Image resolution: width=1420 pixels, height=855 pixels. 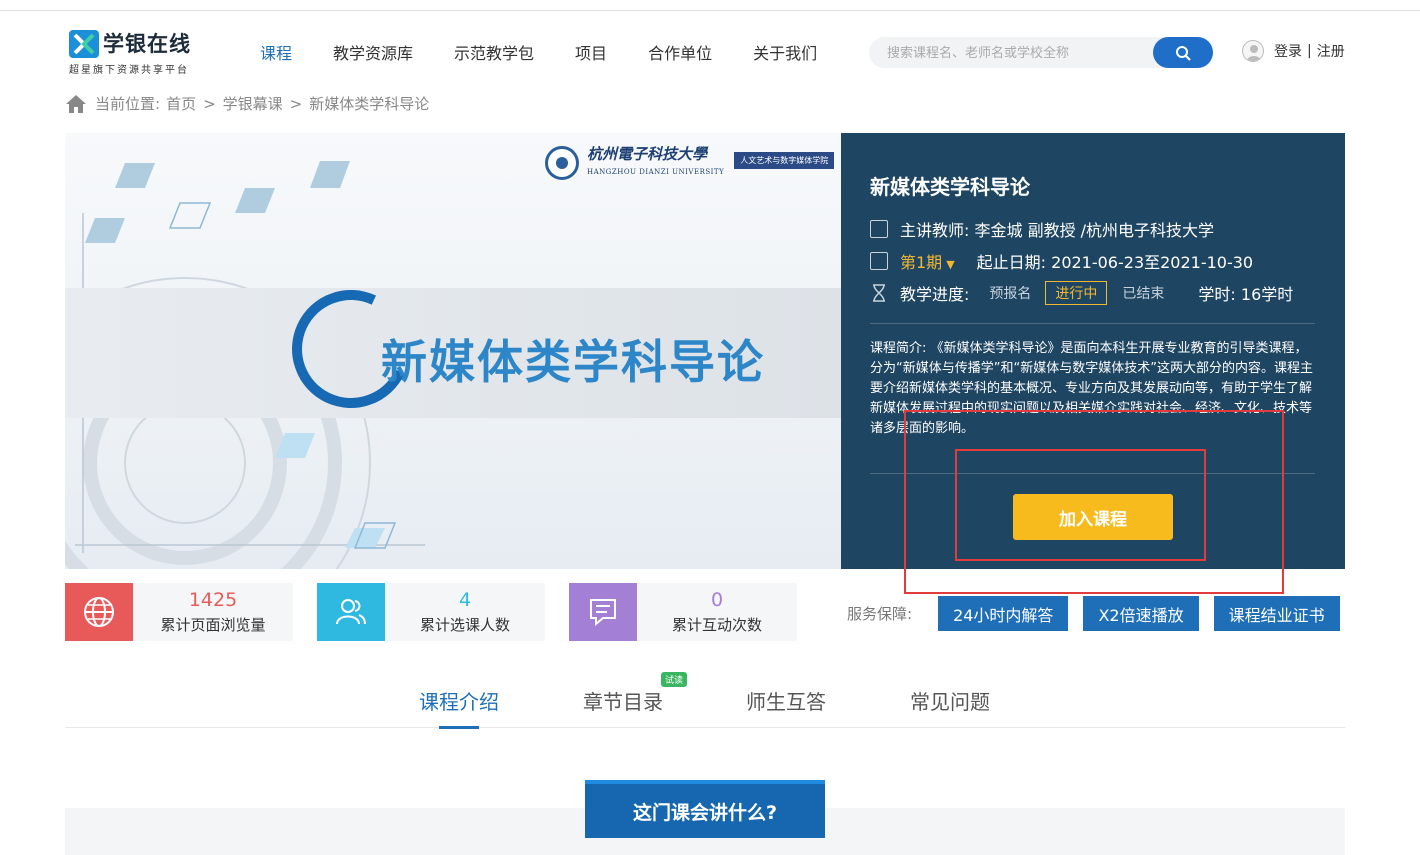 I want to click on tab-chapters: 章节目录 试读, so click(x=635, y=693).